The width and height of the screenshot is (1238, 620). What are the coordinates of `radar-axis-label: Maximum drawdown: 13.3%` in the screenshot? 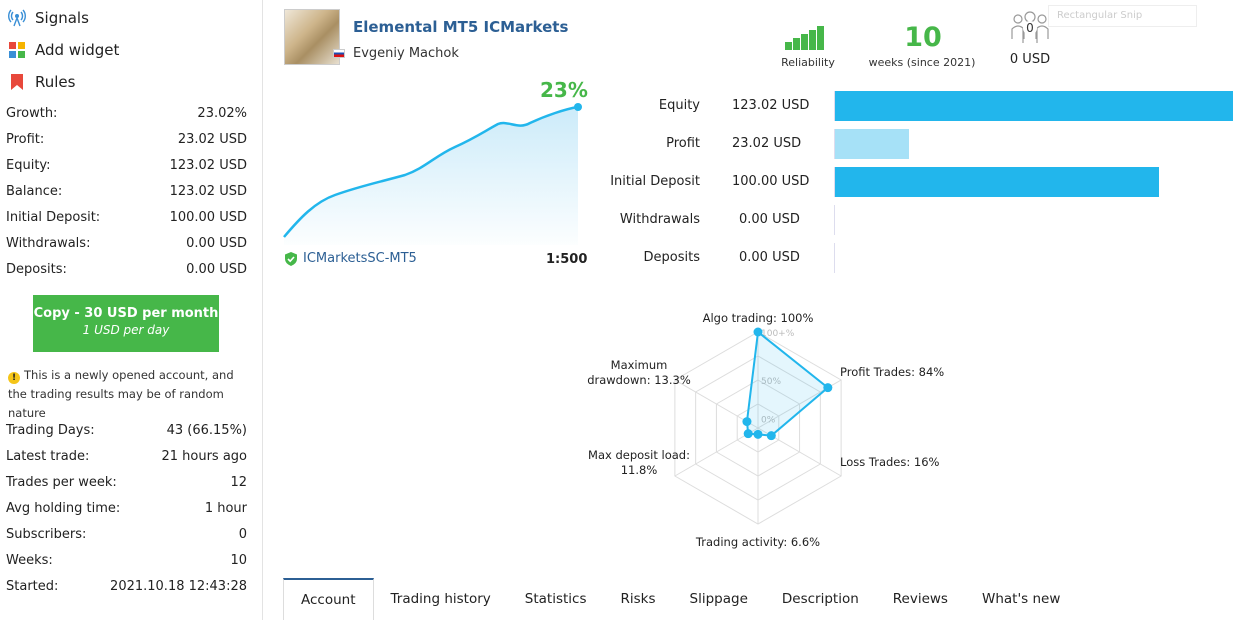 It's located at (639, 372).